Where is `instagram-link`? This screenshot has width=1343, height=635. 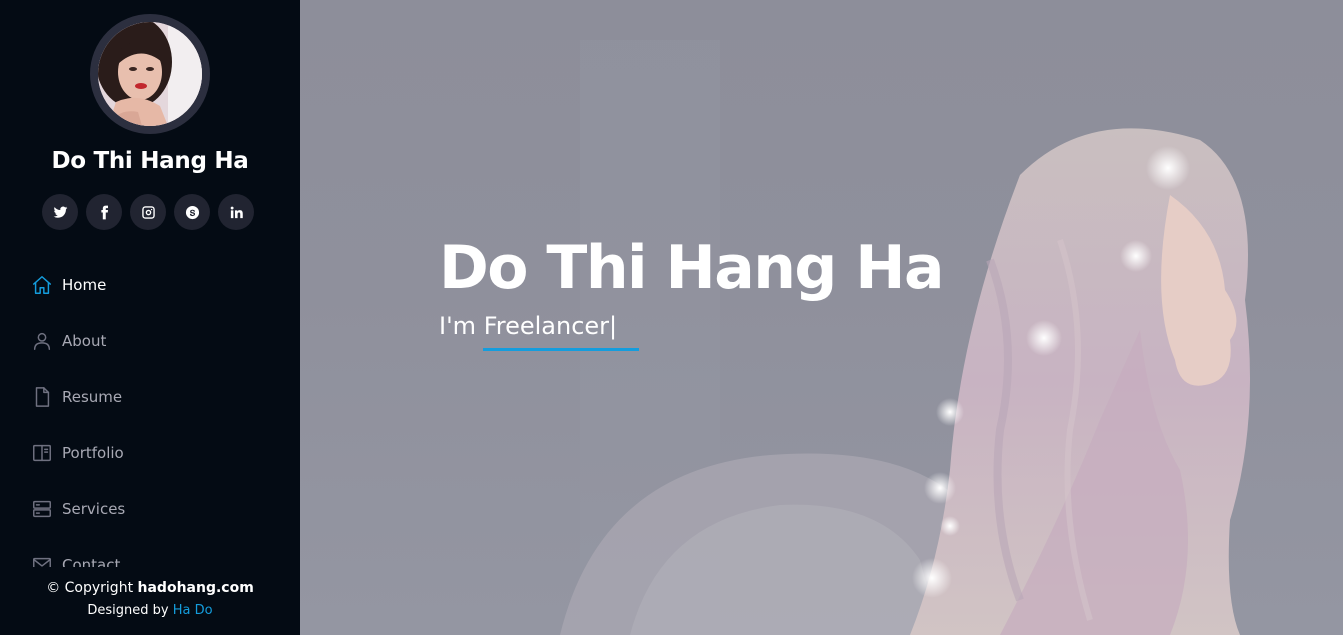
instagram-link is located at coordinates (148, 212).